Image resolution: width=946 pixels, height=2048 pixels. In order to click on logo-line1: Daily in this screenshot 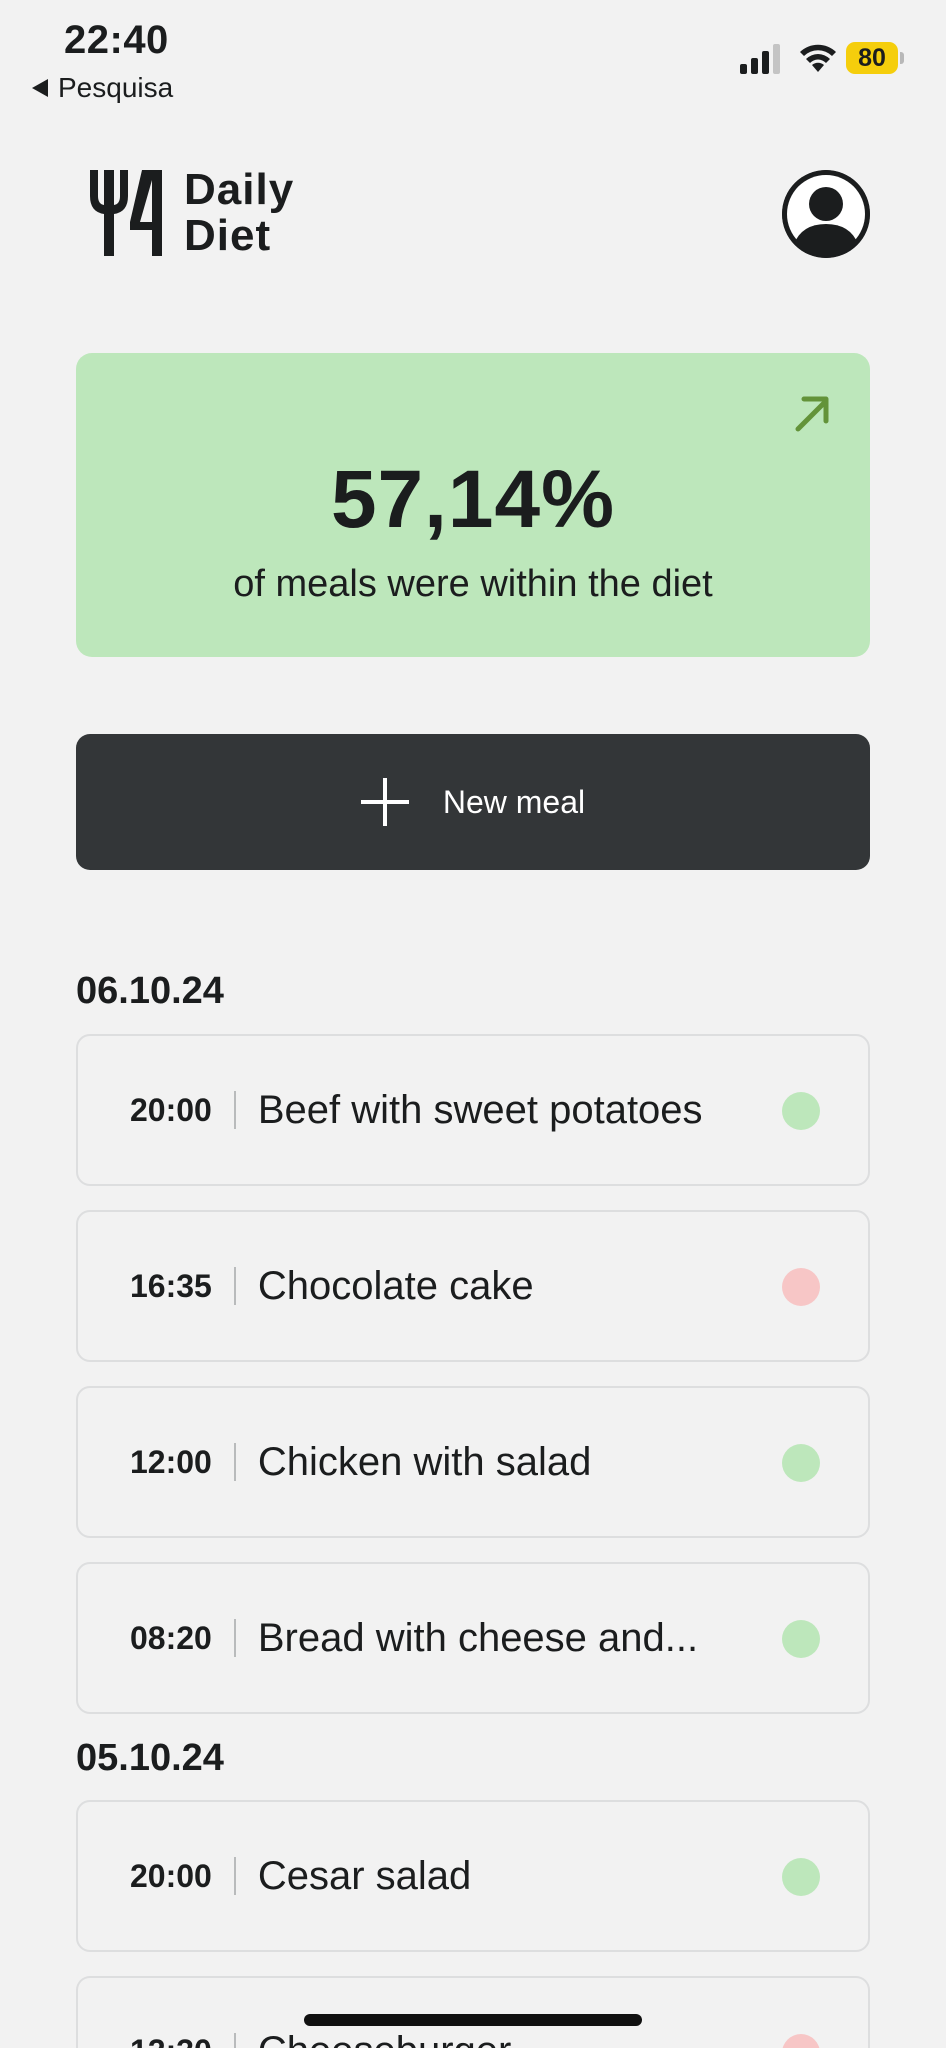, I will do `click(239, 189)`.